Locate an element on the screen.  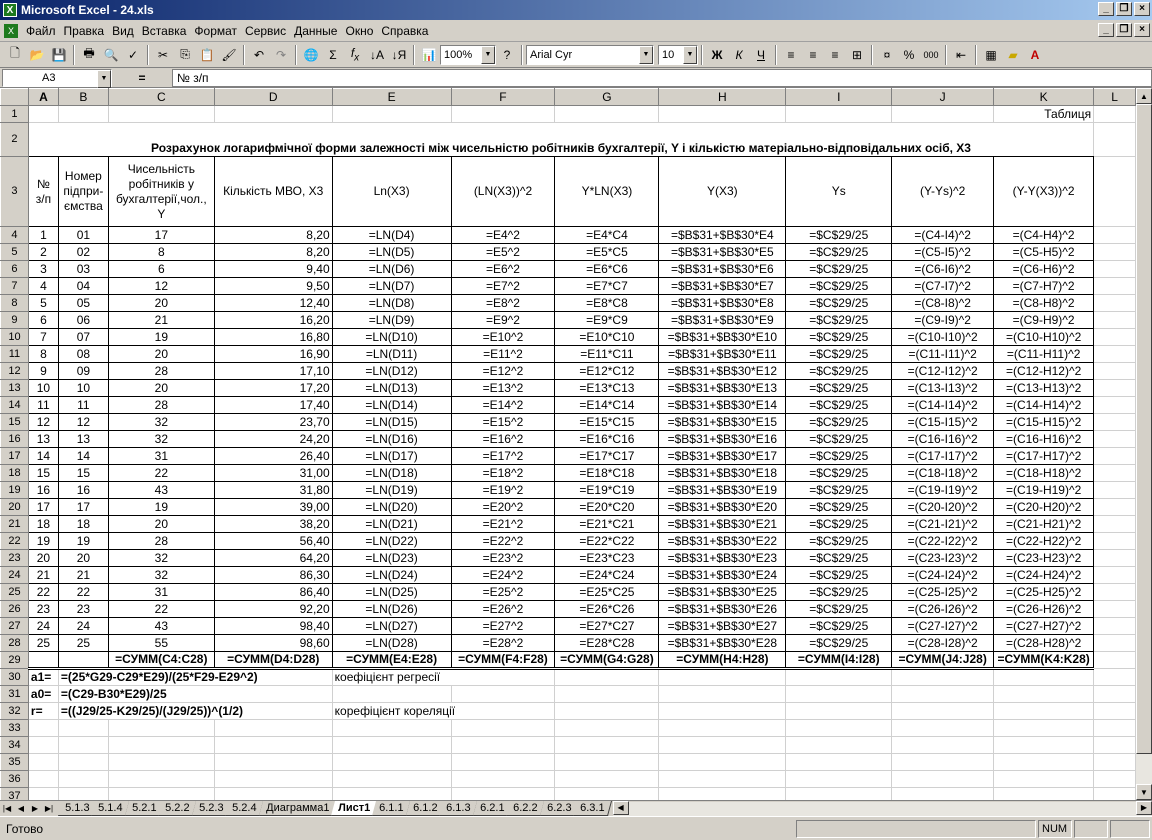
row-header: 5 is located at coordinates (14, 252).